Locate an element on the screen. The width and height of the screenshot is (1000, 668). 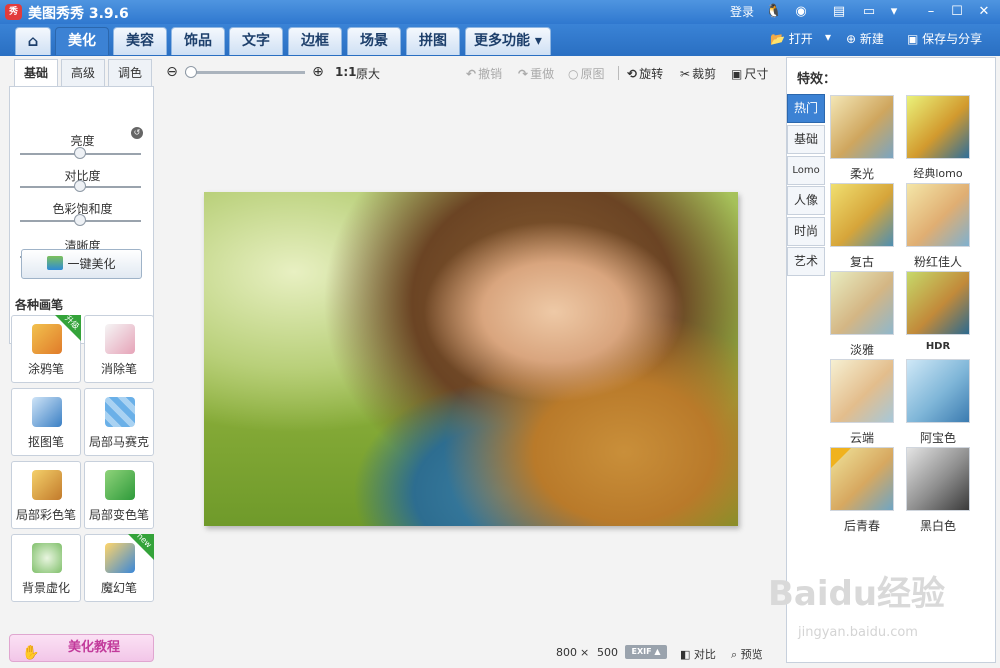
login-link: 登录 is located at coordinates (742, 11).